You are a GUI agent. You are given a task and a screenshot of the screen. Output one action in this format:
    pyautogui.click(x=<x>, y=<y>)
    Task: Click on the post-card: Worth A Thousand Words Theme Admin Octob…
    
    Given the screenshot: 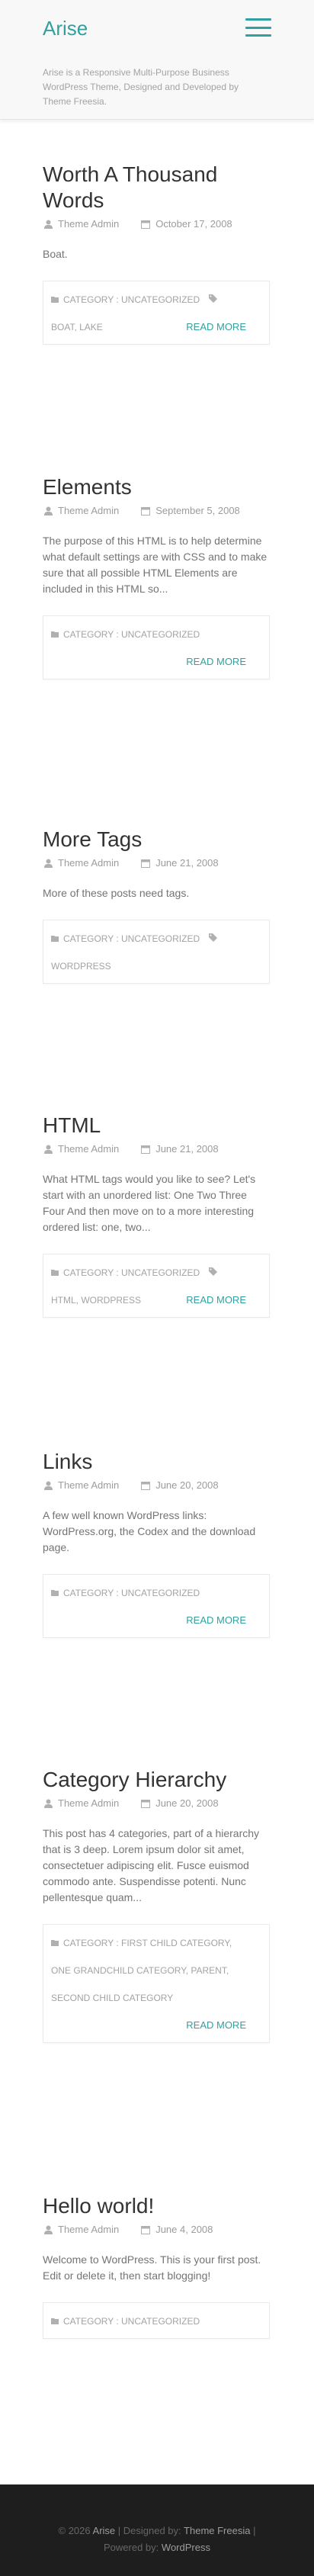 What is the action you would take?
    pyautogui.click(x=157, y=253)
    